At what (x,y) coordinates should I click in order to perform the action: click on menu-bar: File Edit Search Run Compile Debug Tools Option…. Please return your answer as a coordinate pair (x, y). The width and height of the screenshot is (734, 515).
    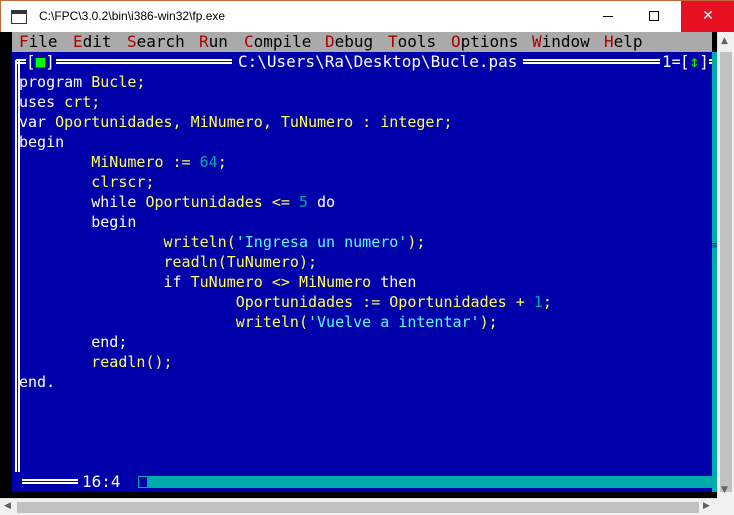
    Looking at the image, I should click on (362, 42).